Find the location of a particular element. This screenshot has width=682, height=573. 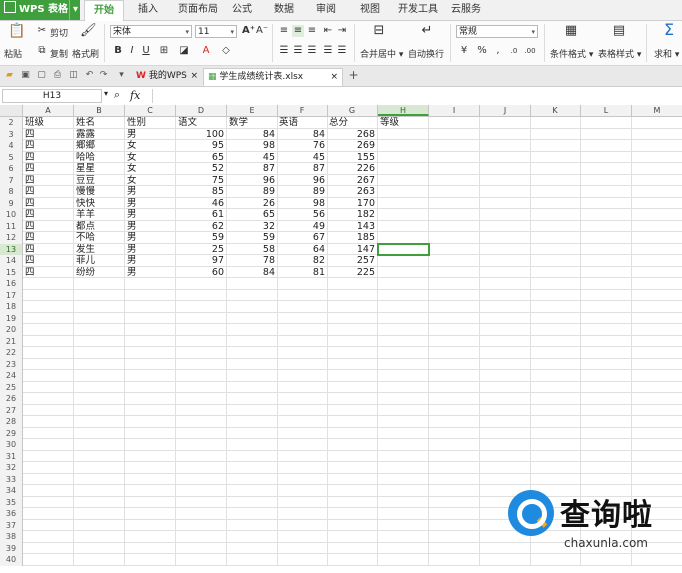

row-header: 36 is located at coordinates (11, 514).